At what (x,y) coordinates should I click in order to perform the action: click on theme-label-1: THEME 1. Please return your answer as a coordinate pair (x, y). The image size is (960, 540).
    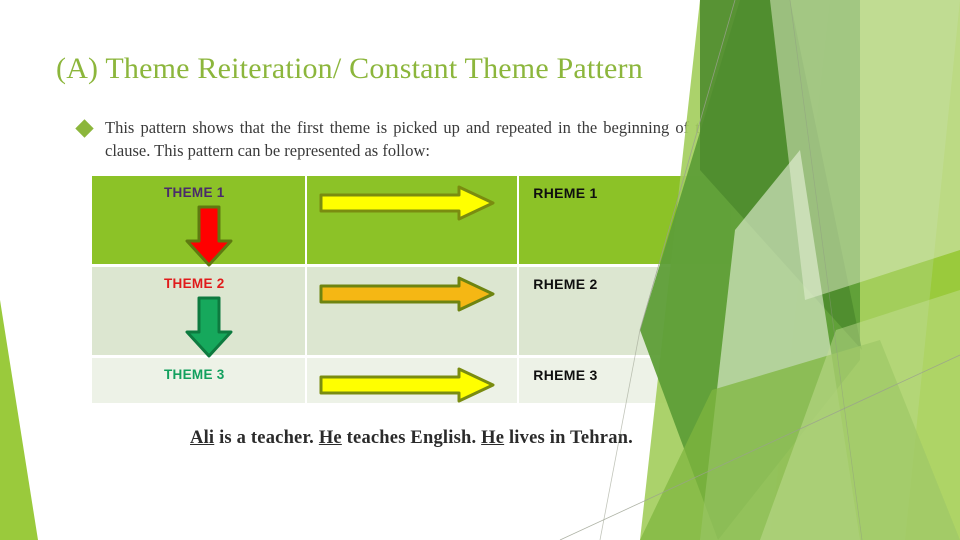
    Looking at the image, I should click on (194, 192).